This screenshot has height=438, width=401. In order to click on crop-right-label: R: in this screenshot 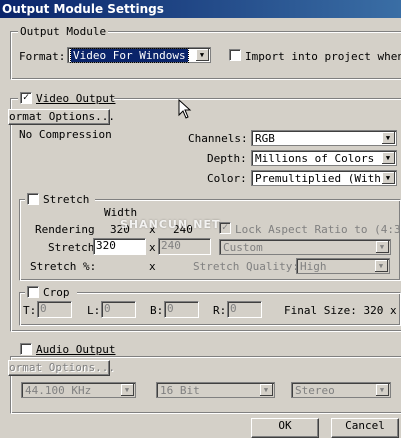, I will do `click(220, 310)`.